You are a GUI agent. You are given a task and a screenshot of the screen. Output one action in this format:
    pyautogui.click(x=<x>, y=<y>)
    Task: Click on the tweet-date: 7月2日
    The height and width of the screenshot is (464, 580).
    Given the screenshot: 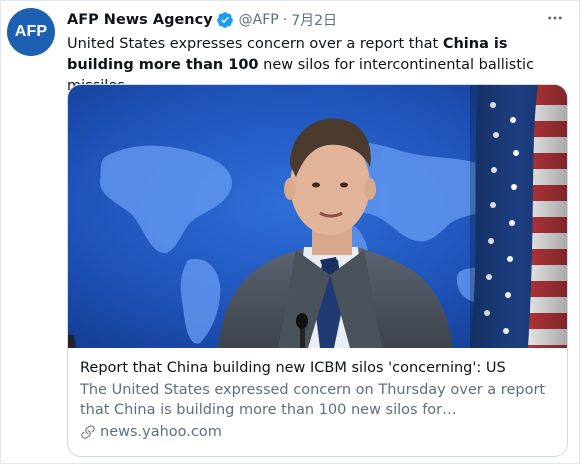 What is the action you would take?
    pyautogui.click(x=314, y=20)
    